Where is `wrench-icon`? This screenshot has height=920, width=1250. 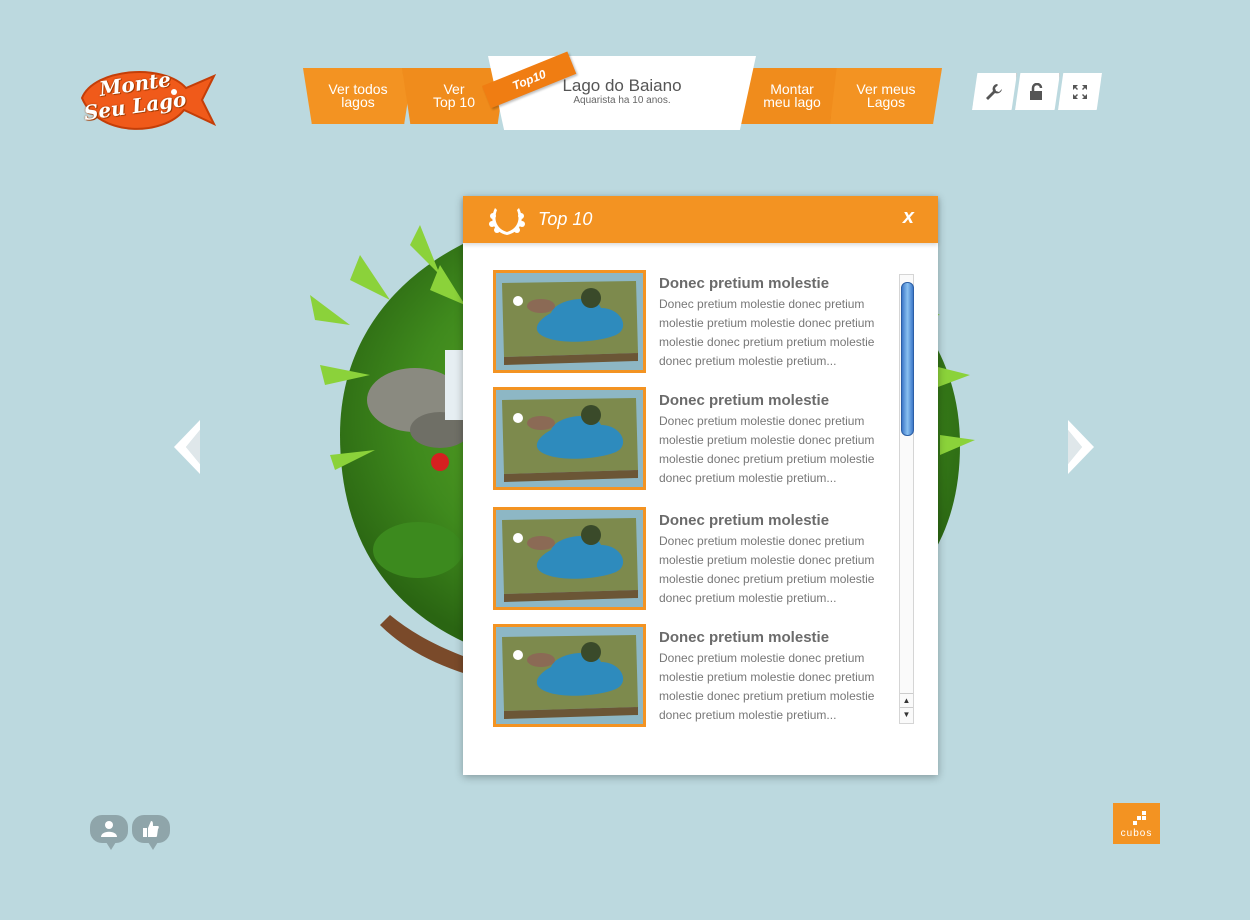 wrench-icon is located at coordinates (994, 91).